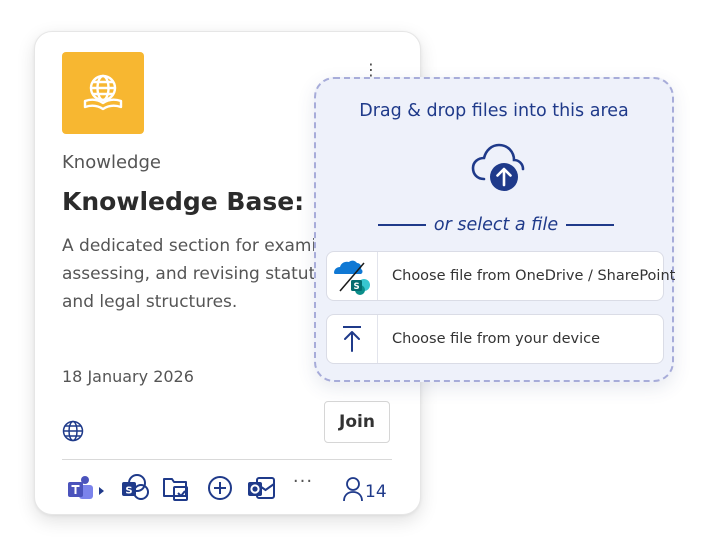 The width and height of the screenshot is (708, 545). What do you see at coordinates (498, 167) in the screenshot?
I see `cloud-upload-icon` at bounding box center [498, 167].